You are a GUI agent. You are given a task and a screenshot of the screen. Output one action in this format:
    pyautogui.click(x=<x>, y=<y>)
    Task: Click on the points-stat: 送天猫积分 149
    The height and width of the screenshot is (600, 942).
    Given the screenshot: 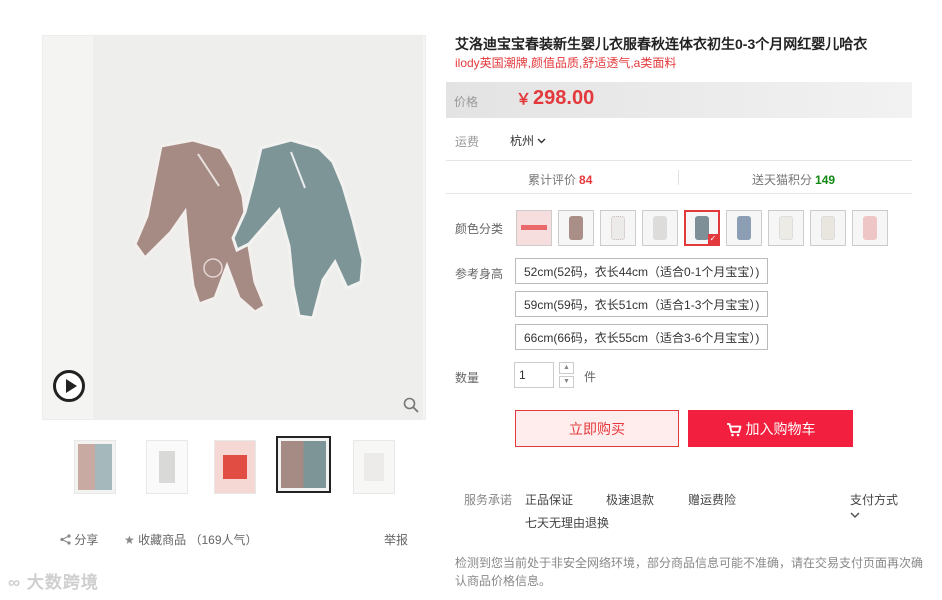 What is the action you would take?
    pyautogui.click(x=793, y=179)
    